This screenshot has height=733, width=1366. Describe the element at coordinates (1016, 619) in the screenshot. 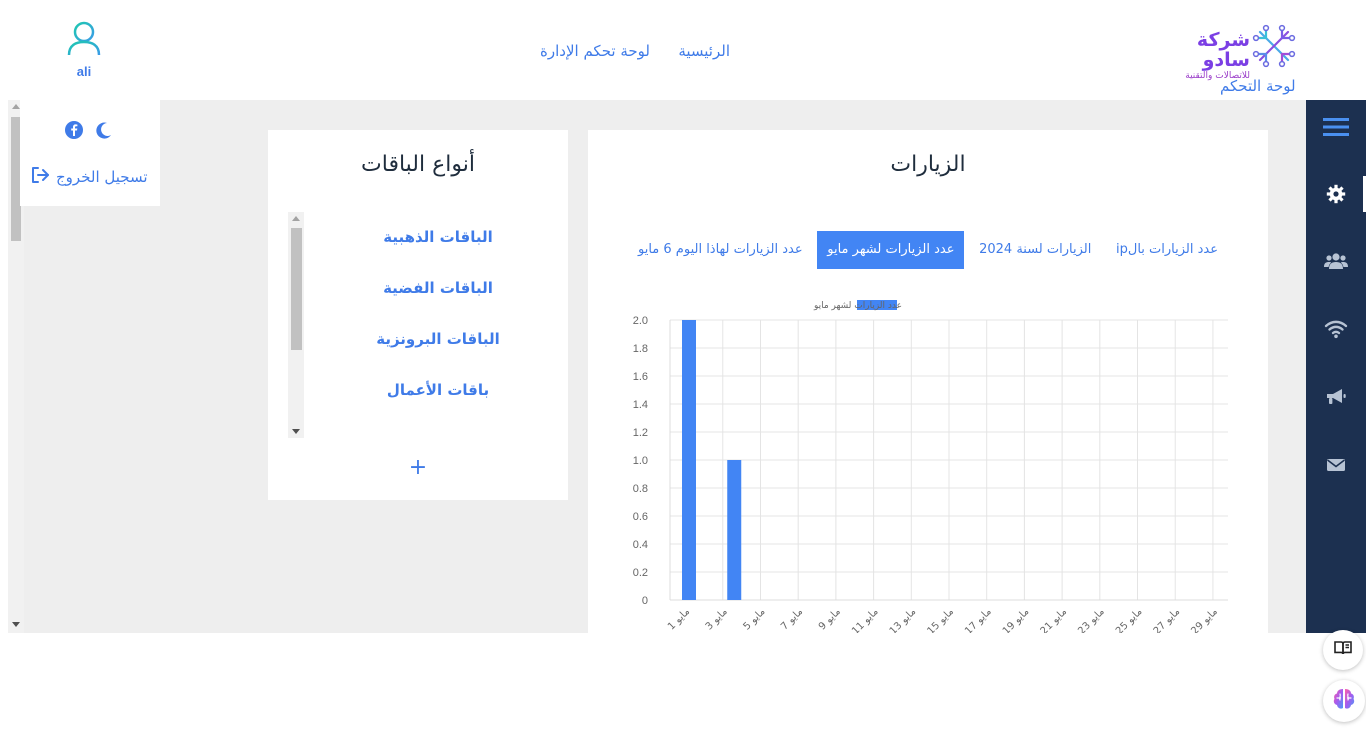

I see `x-tick-label: 19 مايو` at that location.